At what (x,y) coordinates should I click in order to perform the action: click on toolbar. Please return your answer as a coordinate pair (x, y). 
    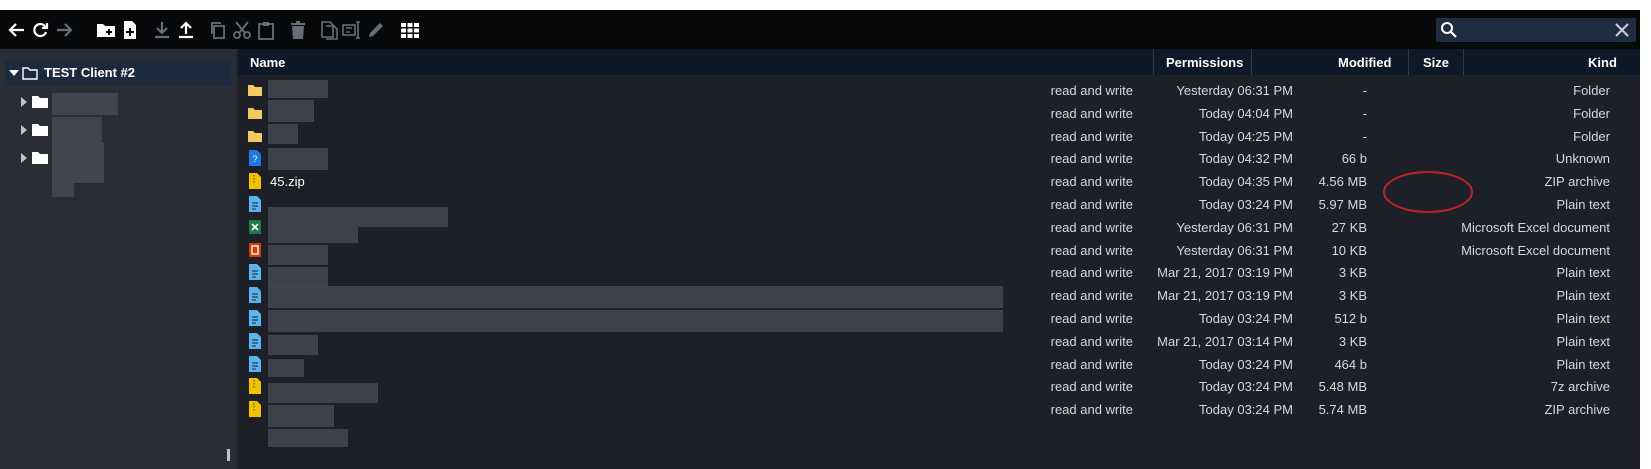
    Looking at the image, I should click on (820, 29).